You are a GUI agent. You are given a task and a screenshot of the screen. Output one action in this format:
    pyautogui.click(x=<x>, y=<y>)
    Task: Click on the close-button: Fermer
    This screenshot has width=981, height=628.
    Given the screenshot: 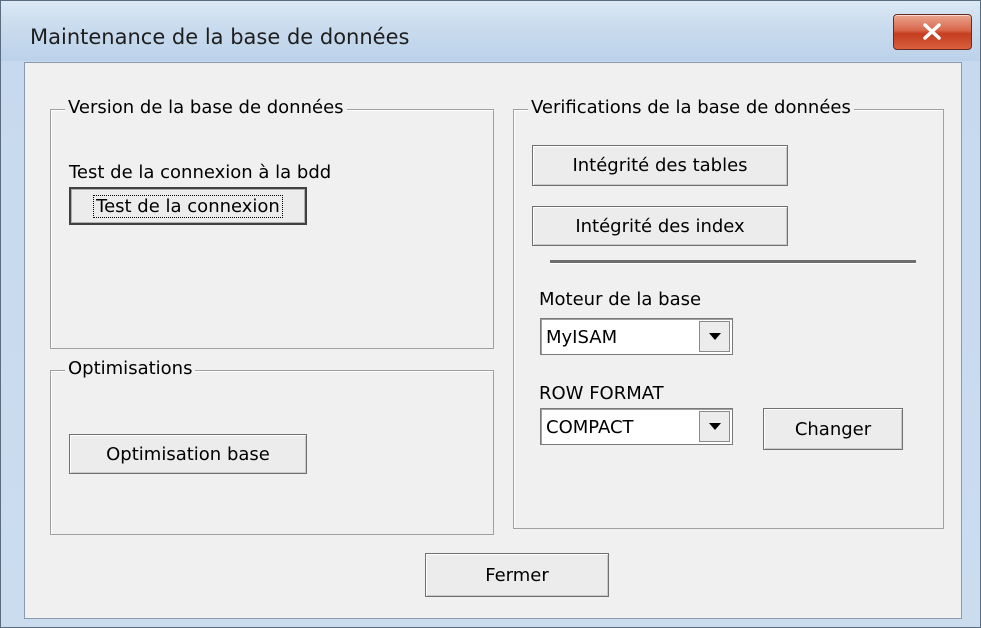 What is the action you would take?
    pyautogui.click(x=517, y=575)
    